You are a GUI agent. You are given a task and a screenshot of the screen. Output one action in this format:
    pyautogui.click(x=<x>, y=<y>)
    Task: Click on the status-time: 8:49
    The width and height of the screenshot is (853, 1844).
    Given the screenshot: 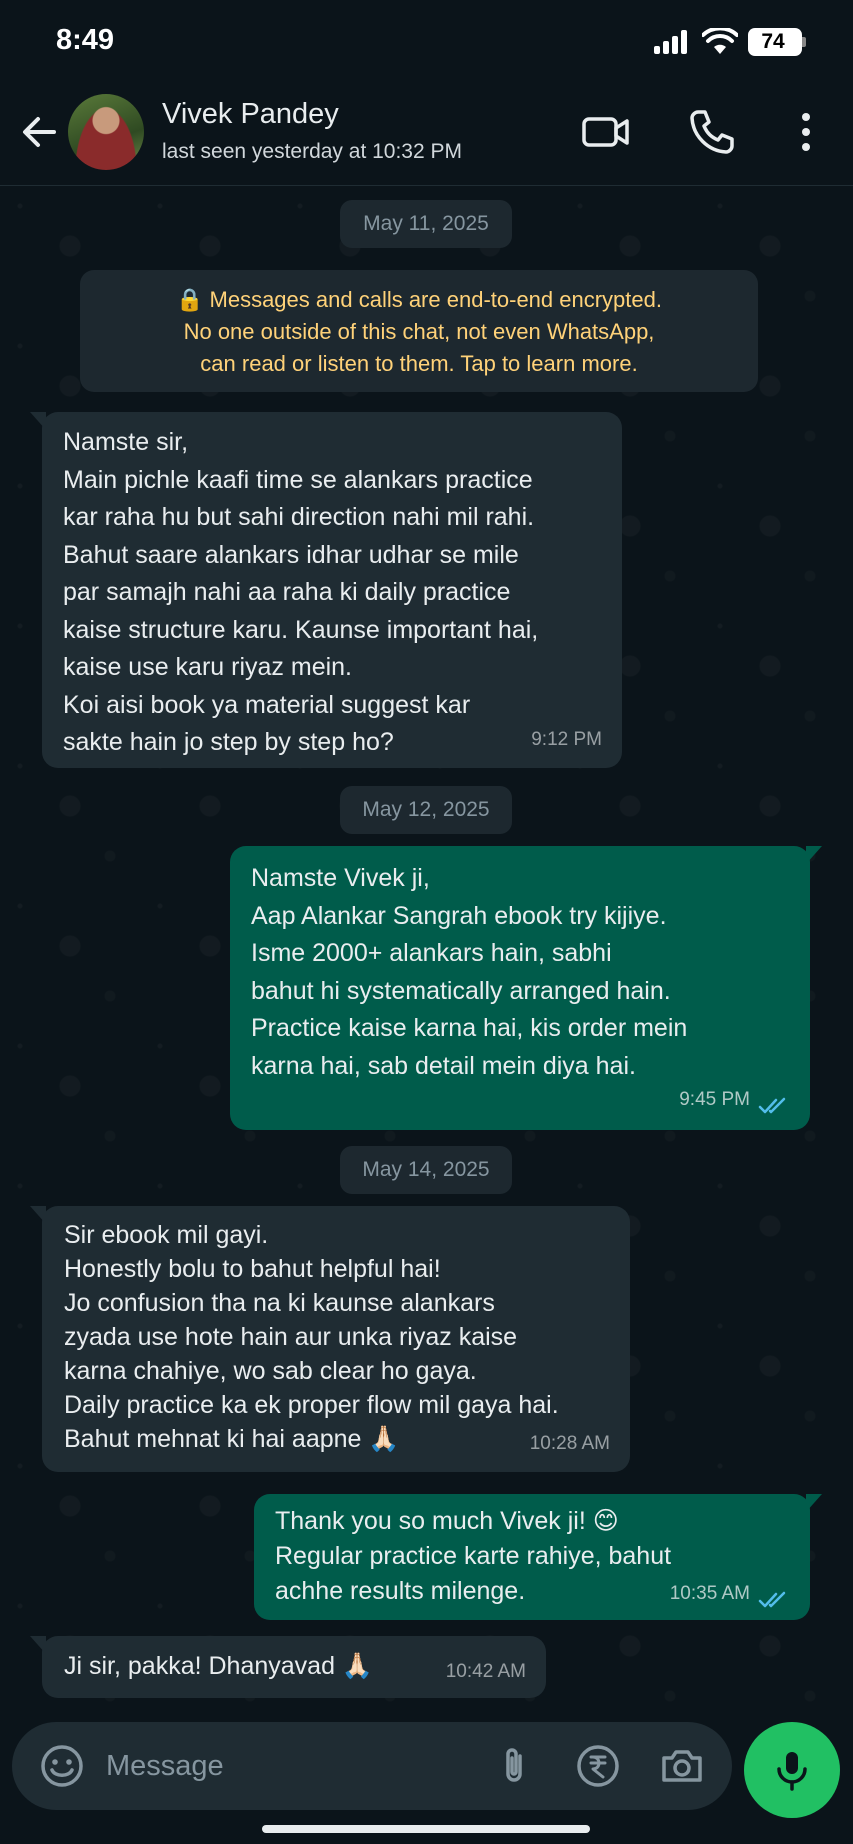 What is the action you would take?
    pyautogui.click(x=85, y=40)
    